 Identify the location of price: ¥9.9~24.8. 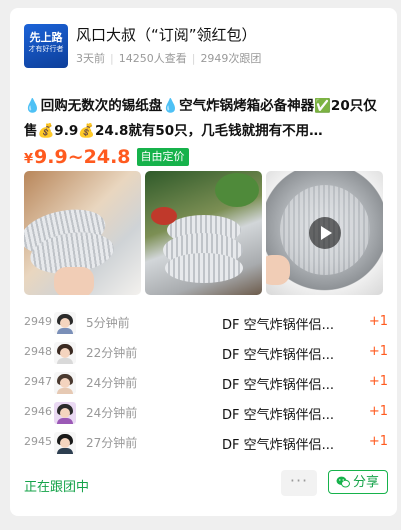
(77, 158).